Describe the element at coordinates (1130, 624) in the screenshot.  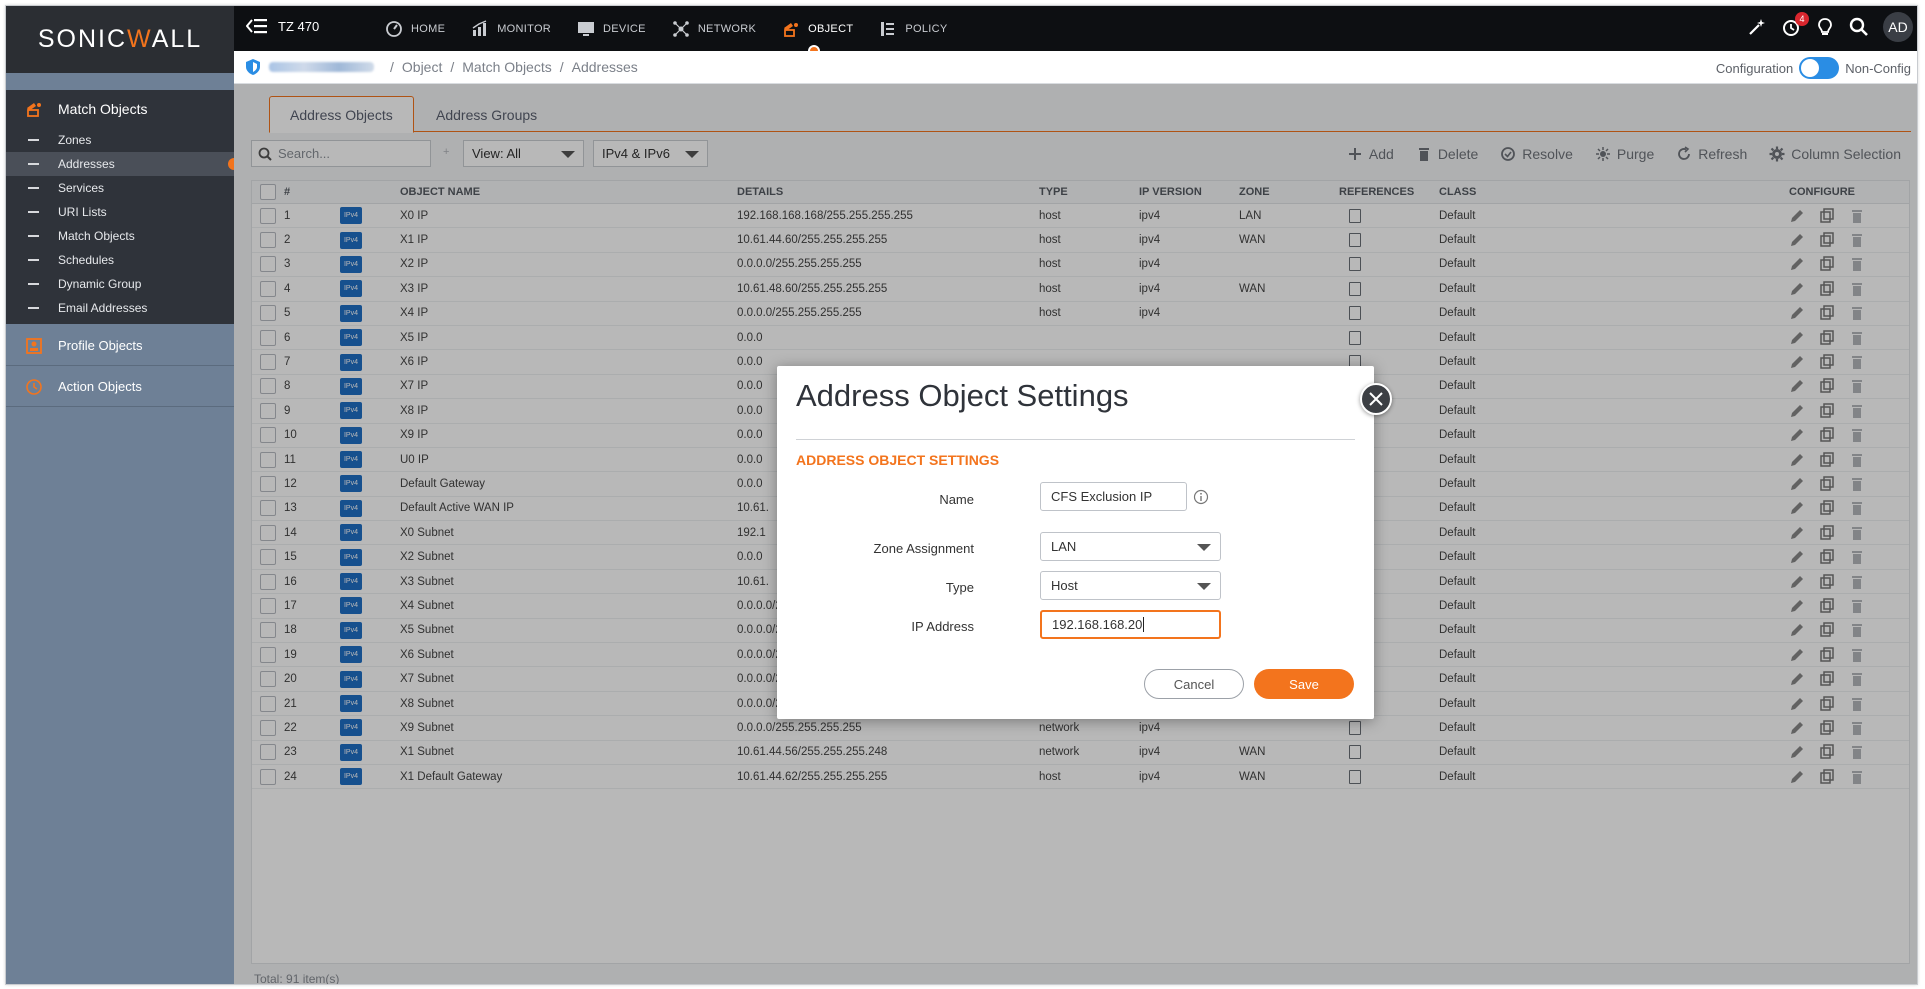
I see `ip-address-field: 192.168.168.20` at that location.